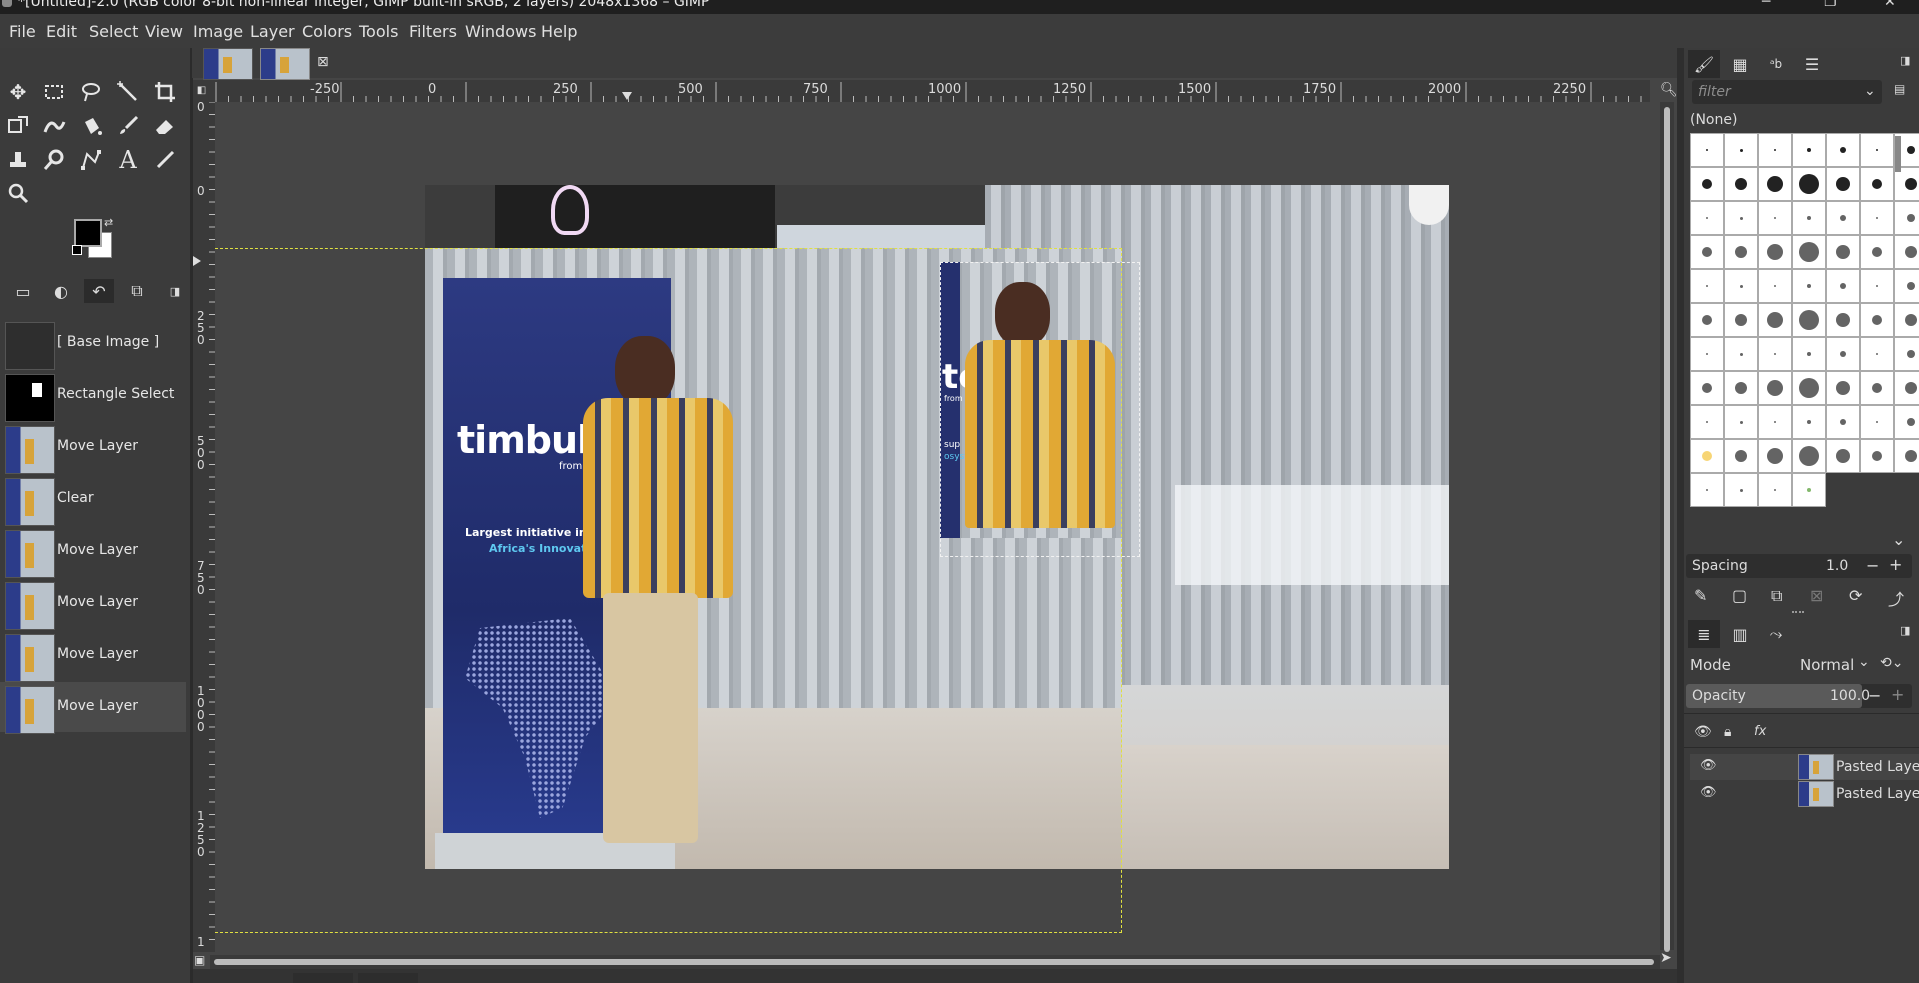 The image size is (1919, 983). What do you see at coordinates (108, 222) in the screenshot?
I see `swap-colors-icon: ⇄` at bounding box center [108, 222].